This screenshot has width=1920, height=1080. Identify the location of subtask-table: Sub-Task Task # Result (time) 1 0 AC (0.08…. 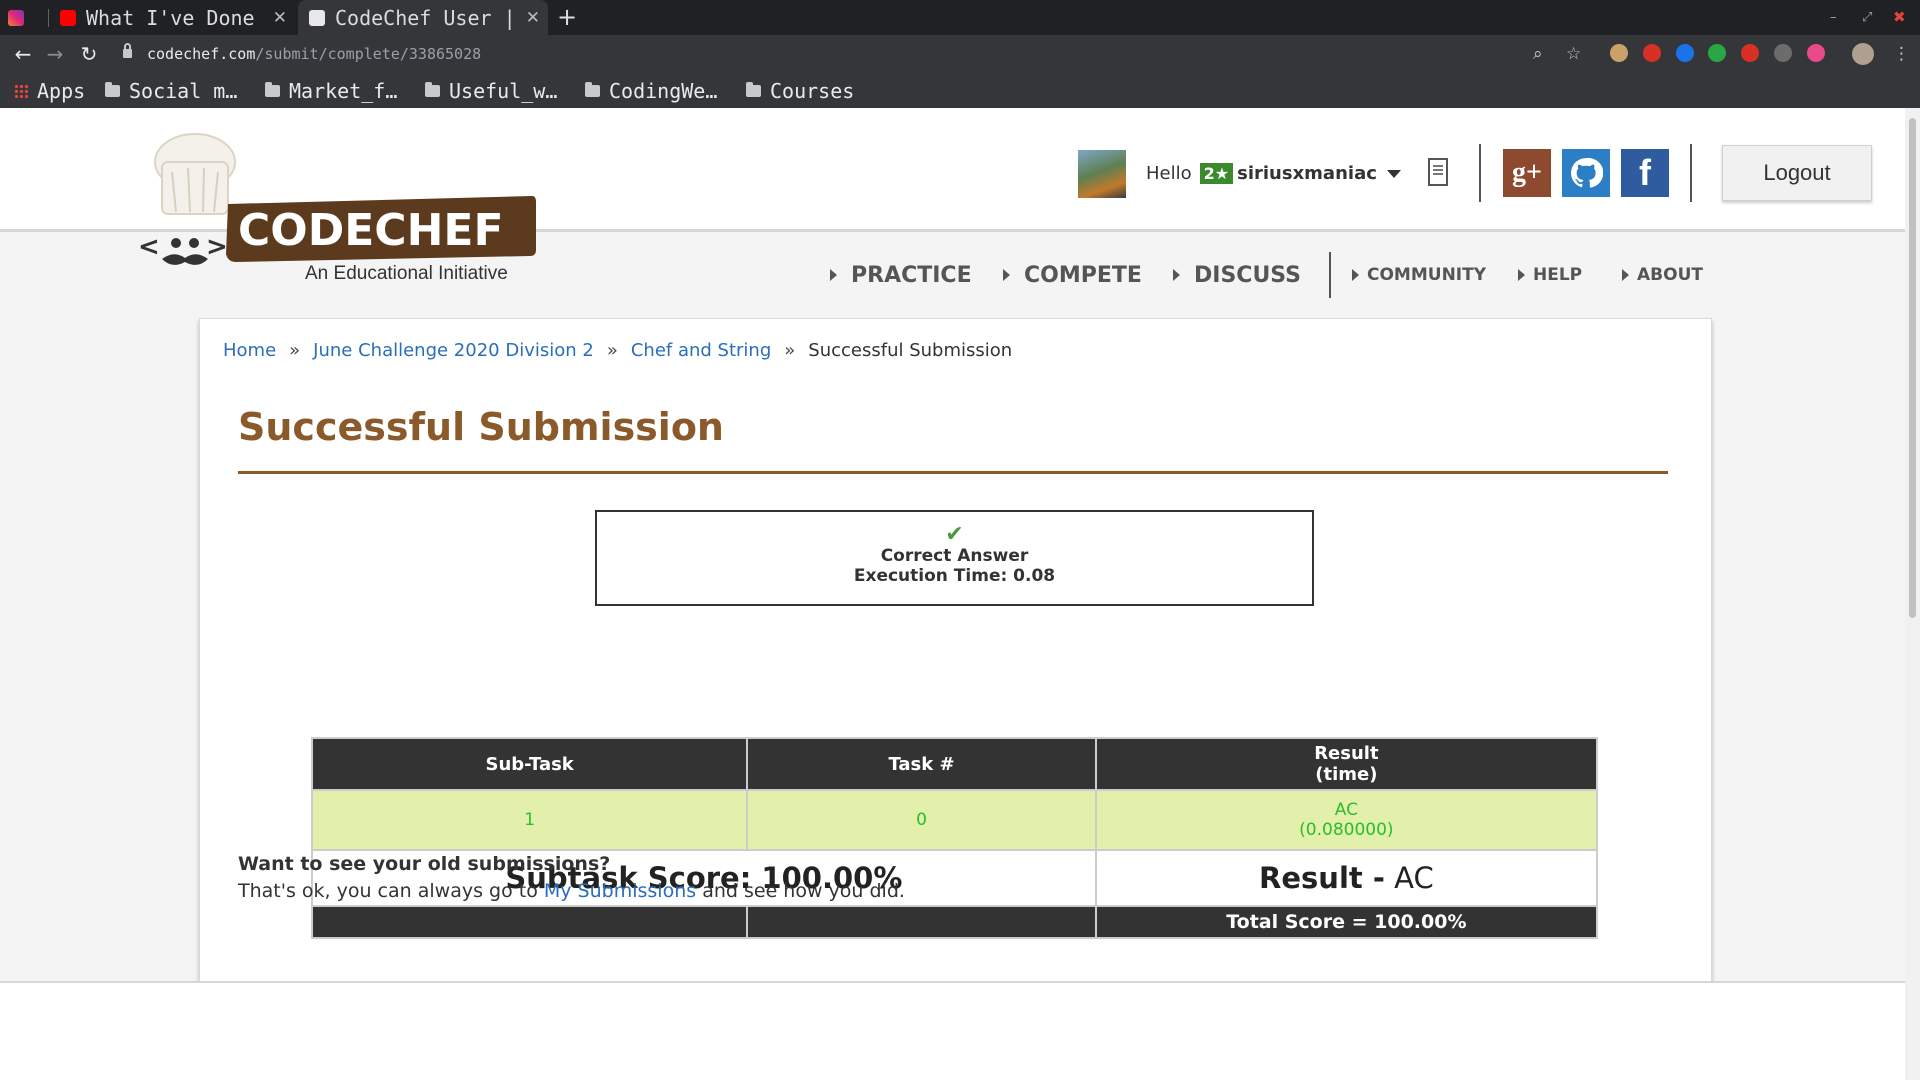
(954, 838).